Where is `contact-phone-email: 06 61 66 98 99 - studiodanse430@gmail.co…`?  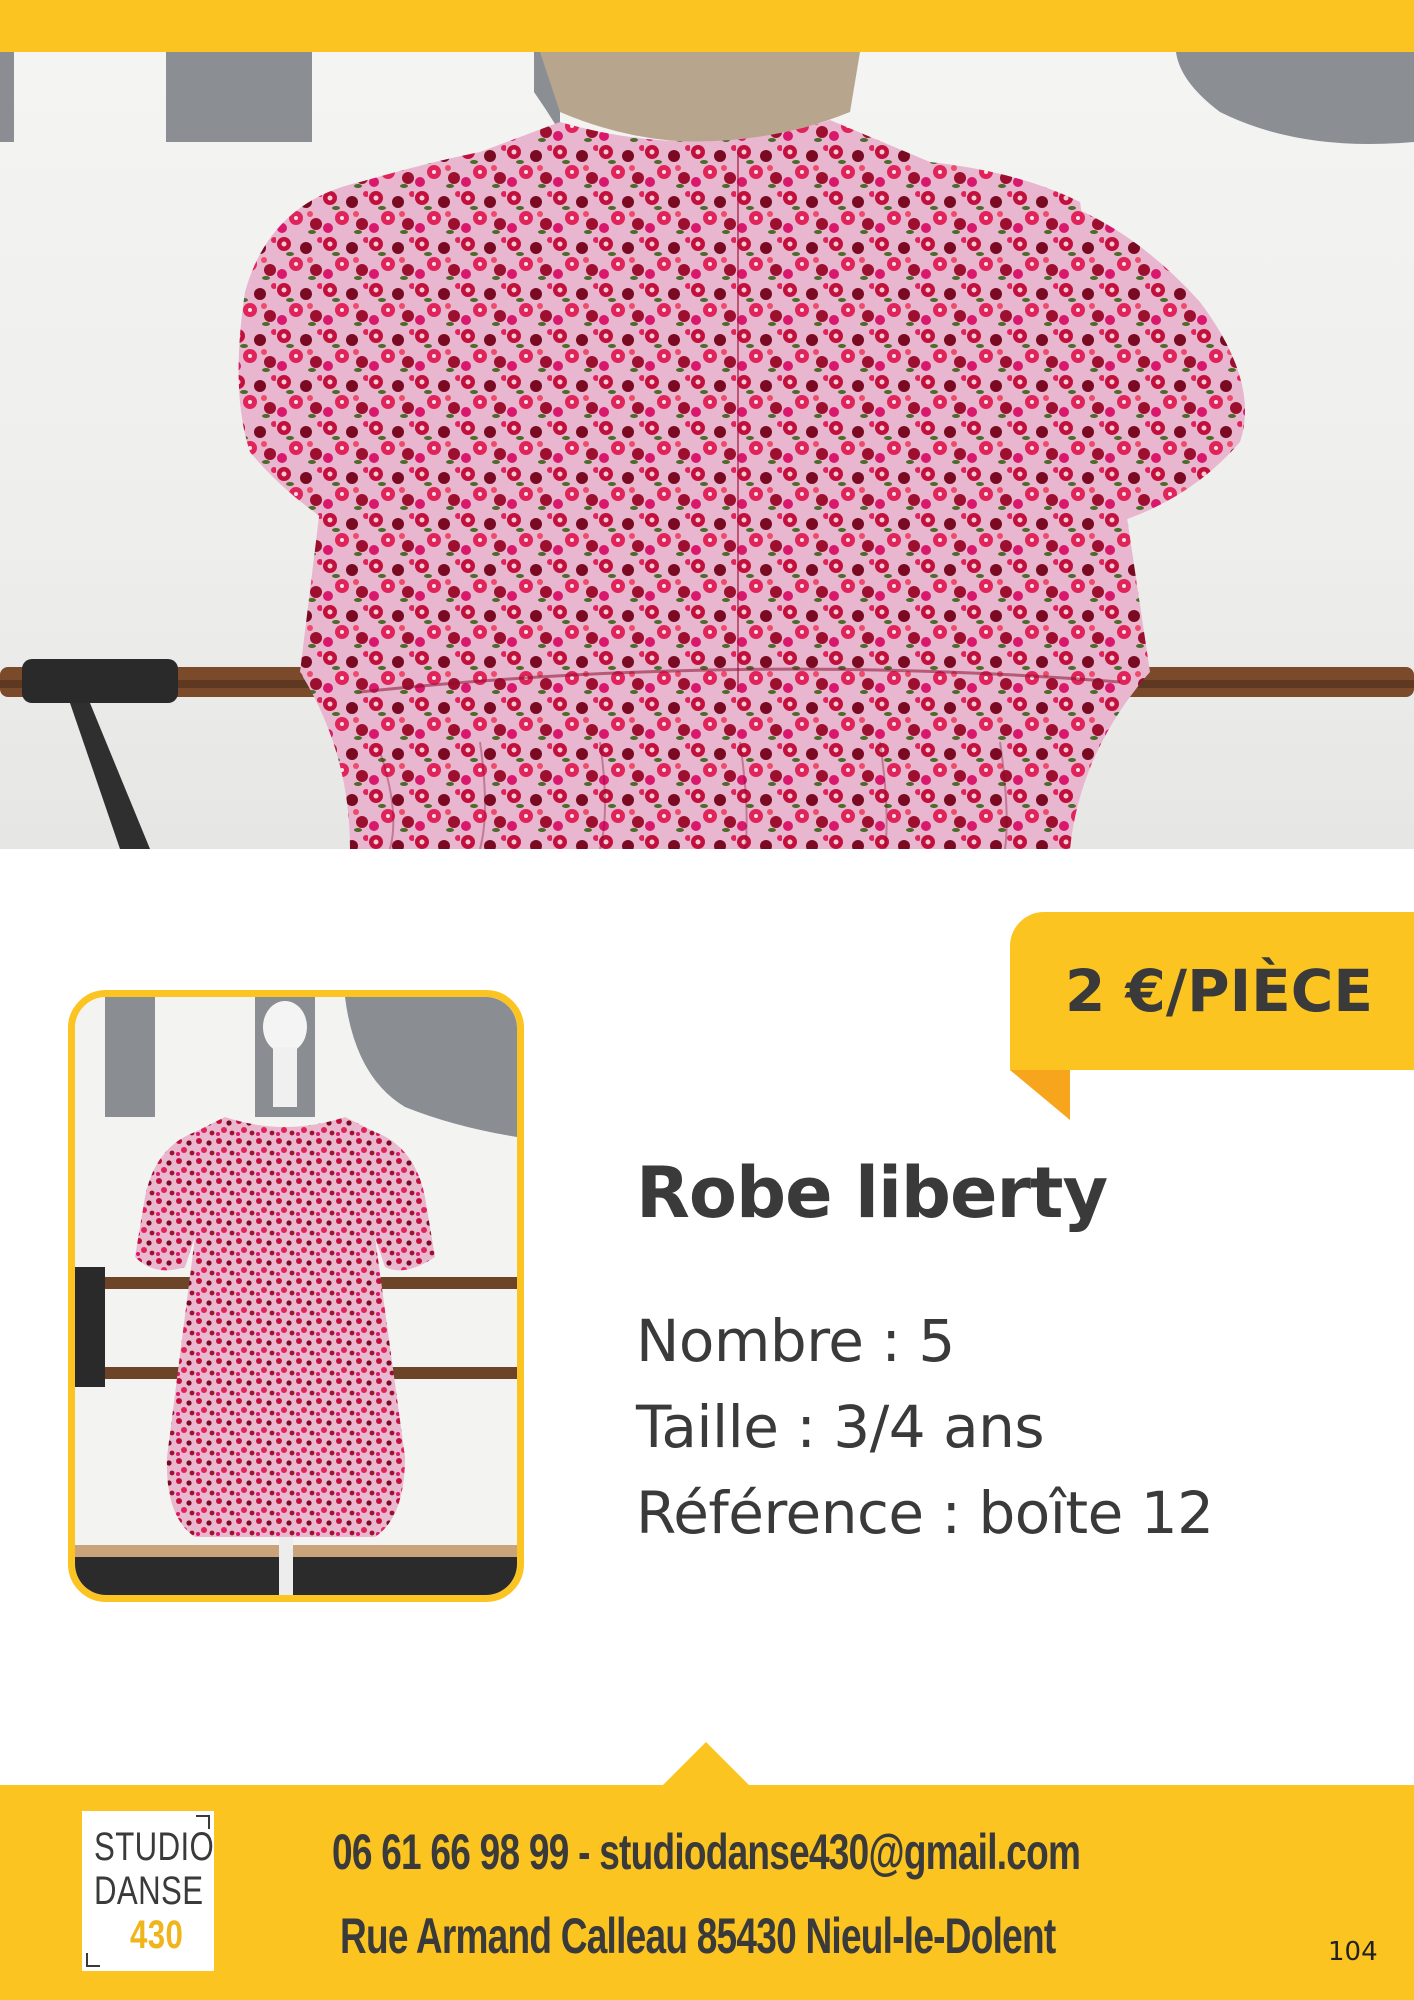 contact-phone-email: 06 61 66 98 99 - studiodanse430@gmail.co… is located at coordinates (706, 1852).